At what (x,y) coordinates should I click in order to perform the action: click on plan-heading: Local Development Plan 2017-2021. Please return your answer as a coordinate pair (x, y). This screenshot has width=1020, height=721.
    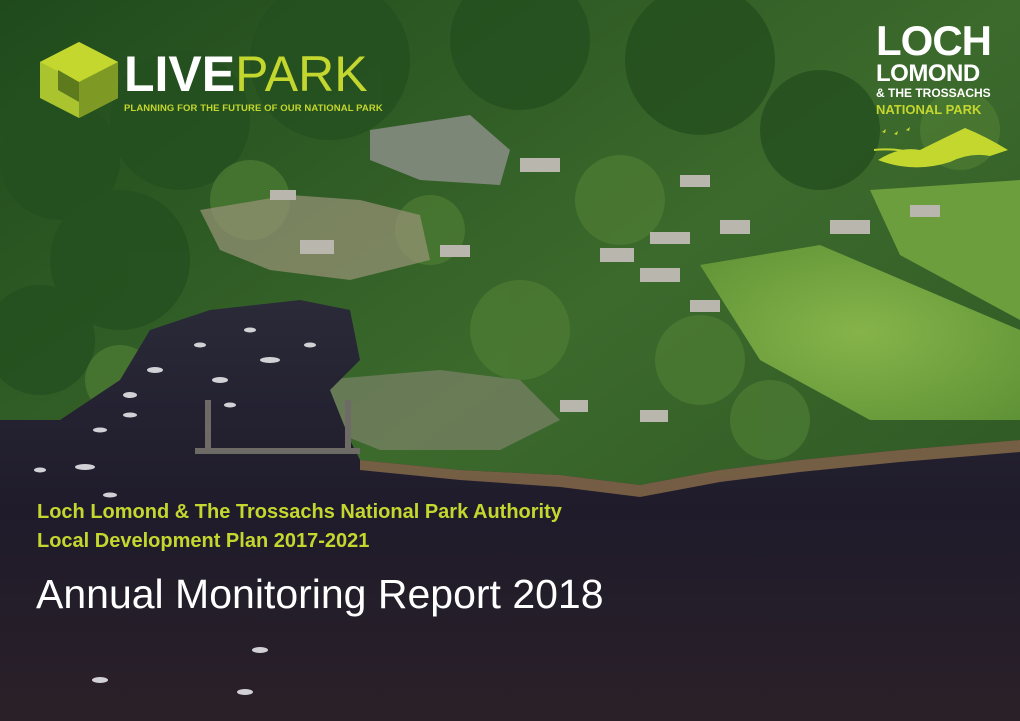
    Looking at the image, I should click on (203, 541).